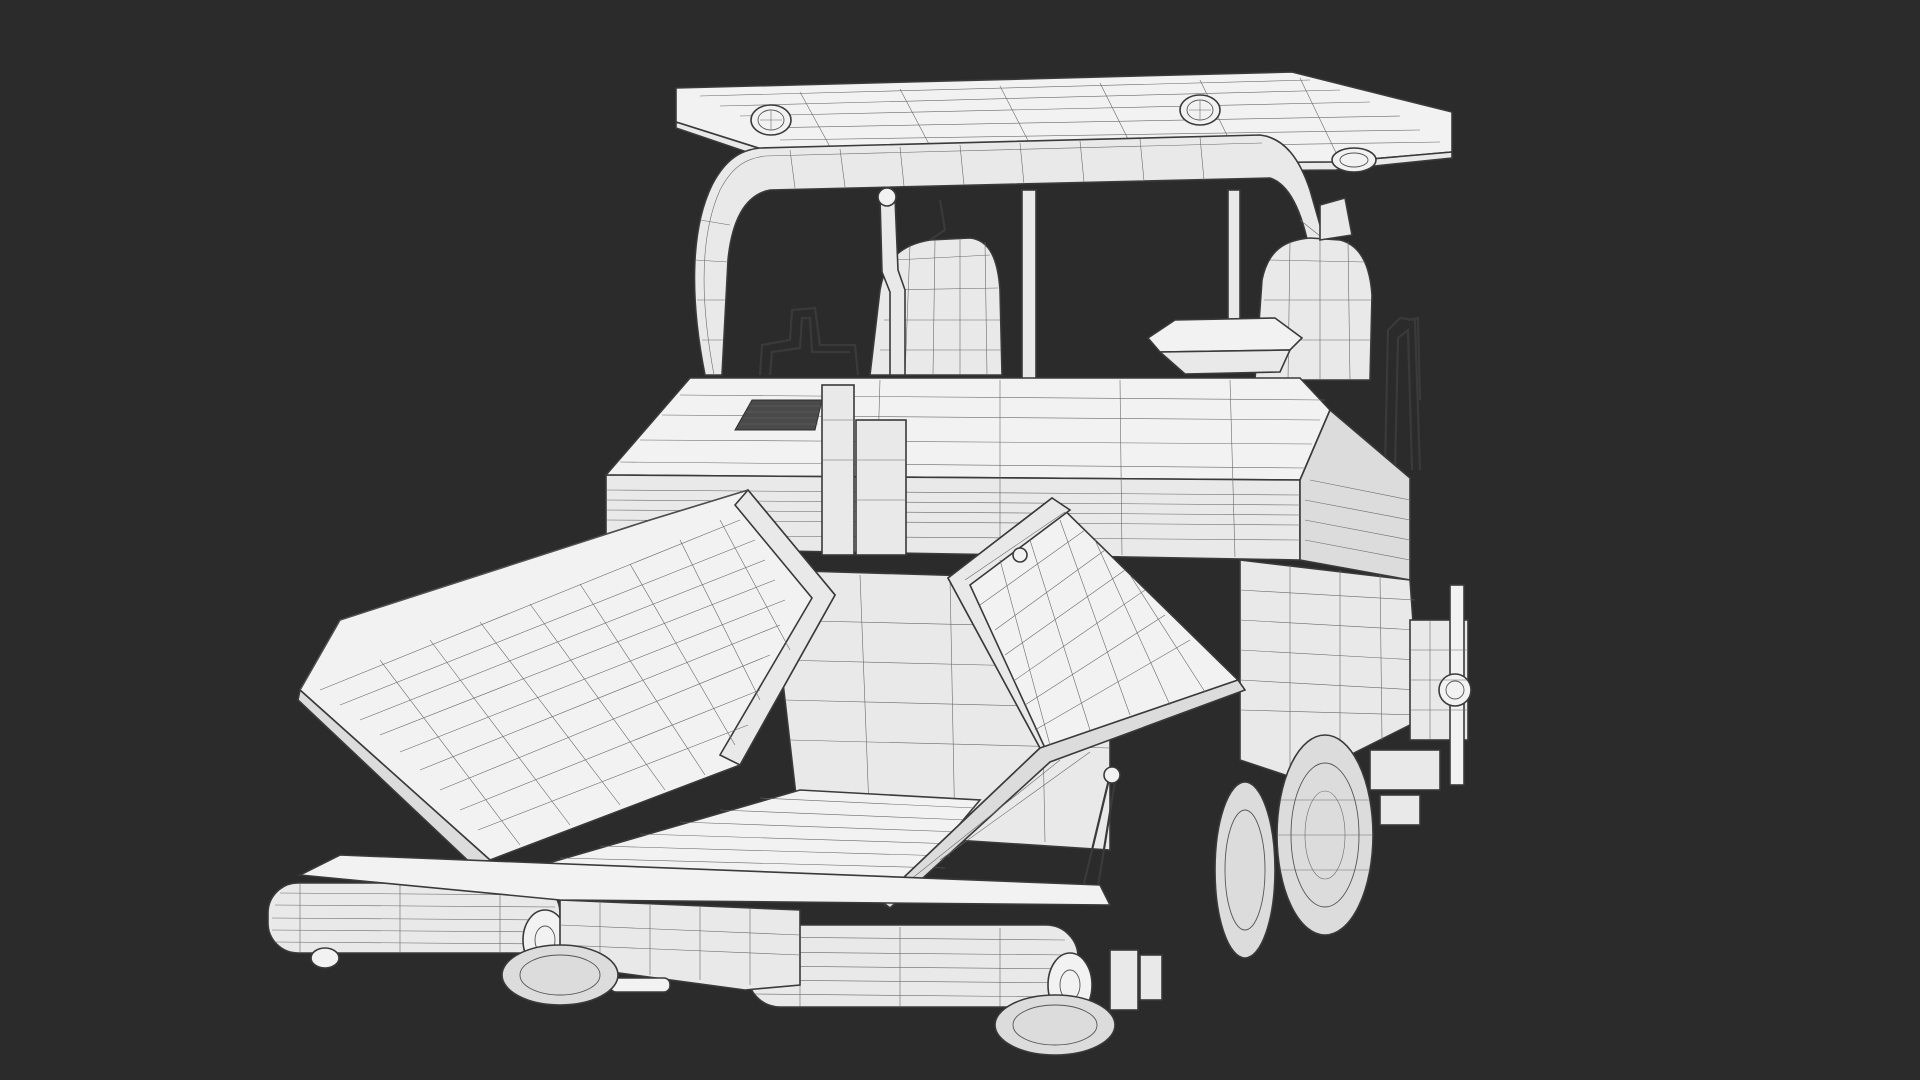  Describe the element at coordinates (560, 975) in the screenshot. I see `front-wheel-left` at that location.